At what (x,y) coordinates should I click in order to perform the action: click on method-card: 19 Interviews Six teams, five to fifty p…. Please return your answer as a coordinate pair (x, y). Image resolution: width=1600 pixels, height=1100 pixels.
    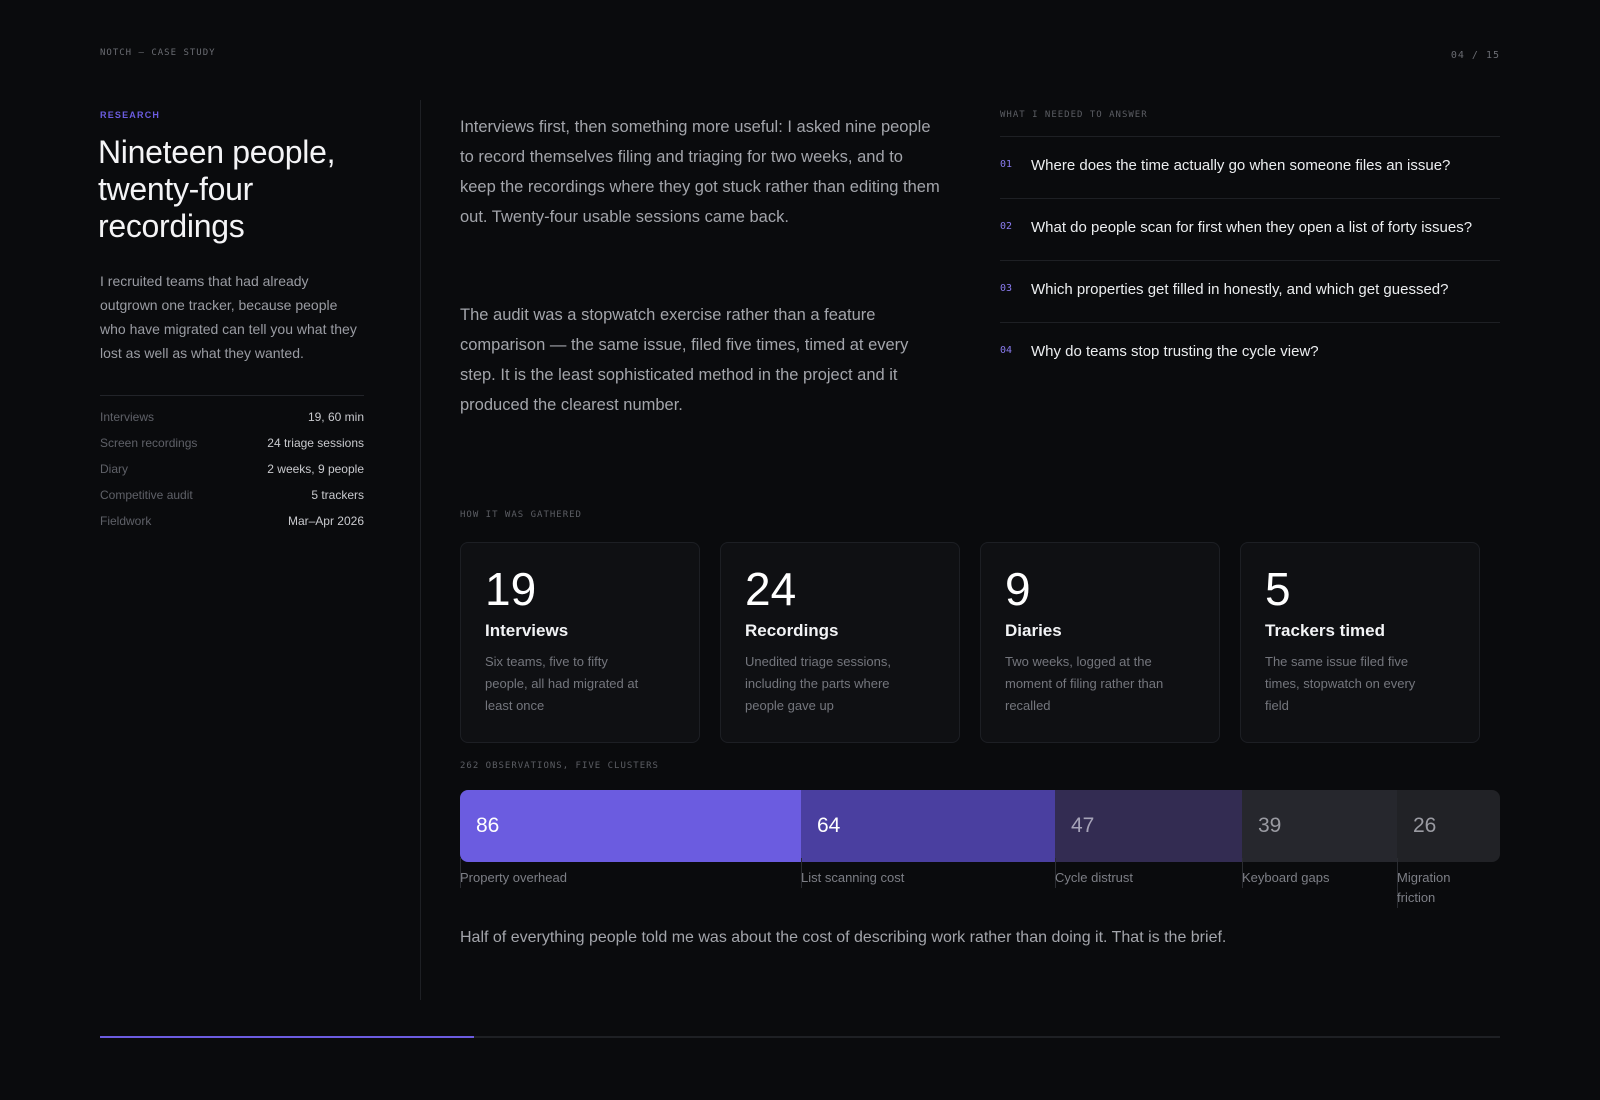
    Looking at the image, I should click on (580, 642).